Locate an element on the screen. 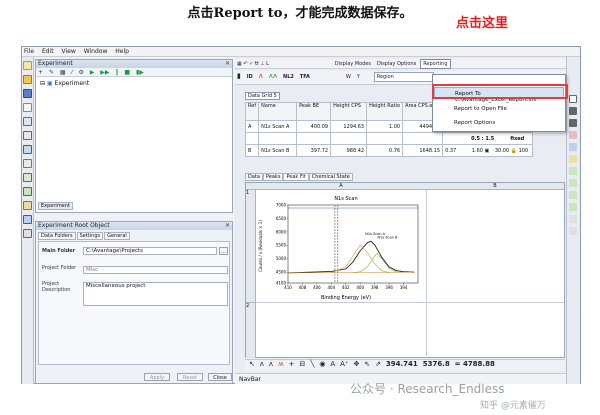 The image size is (600, 415). crosshair-icon: + is located at coordinates (292, 364).